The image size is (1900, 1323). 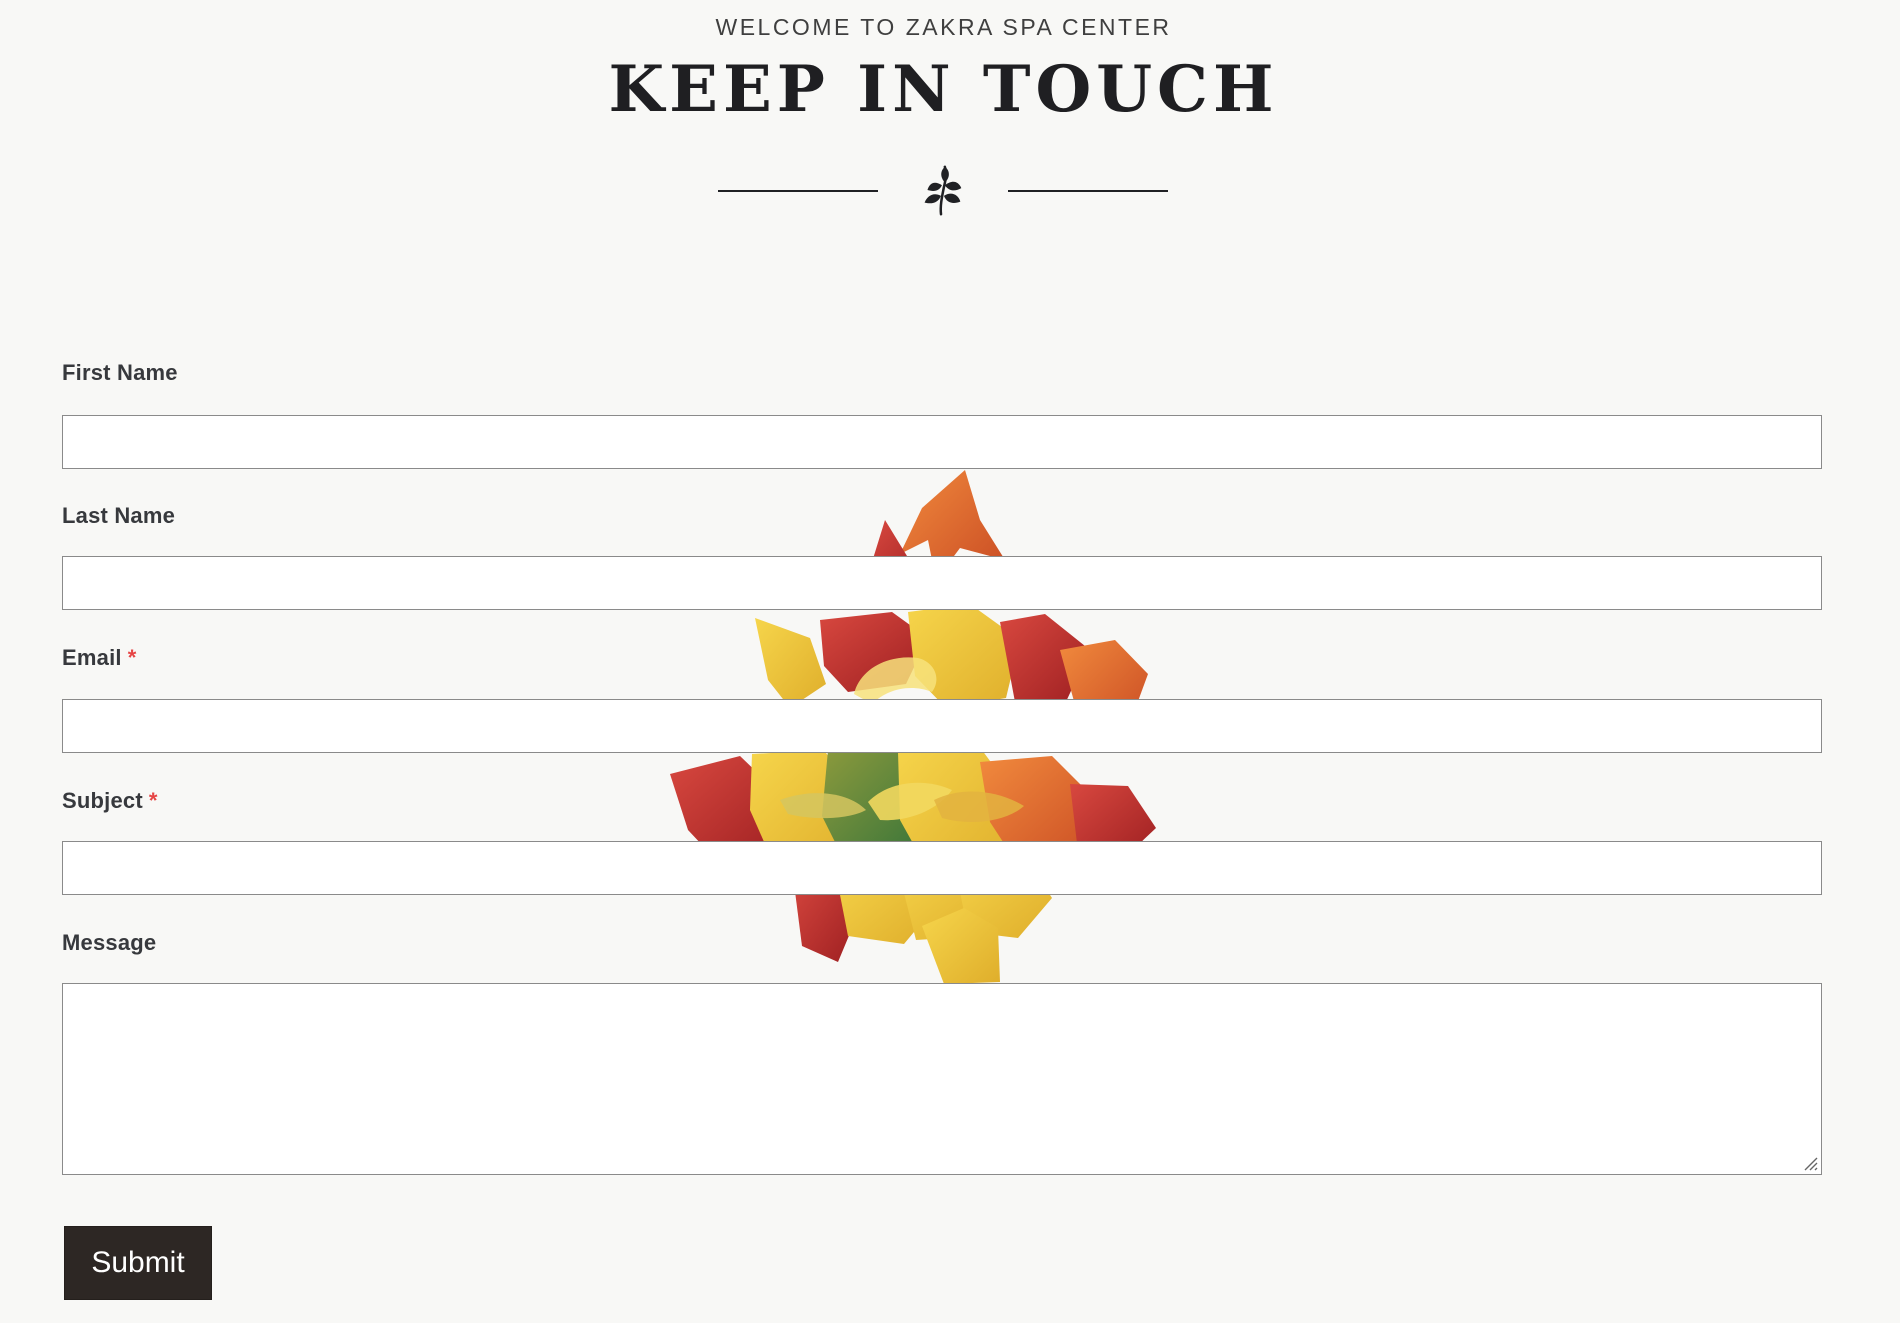 I want to click on first-name-label: First Name, so click(x=120, y=373).